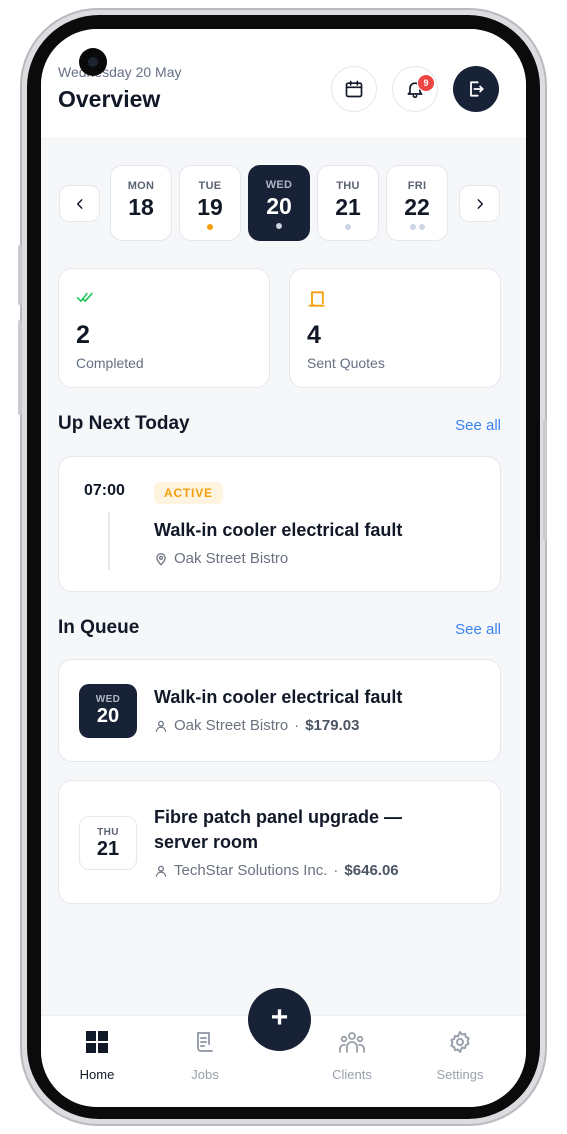 This screenshot has height=1134, width=567. I want to click on job-meta: Oak Street Bistro · $179.03, so click(256, 725).